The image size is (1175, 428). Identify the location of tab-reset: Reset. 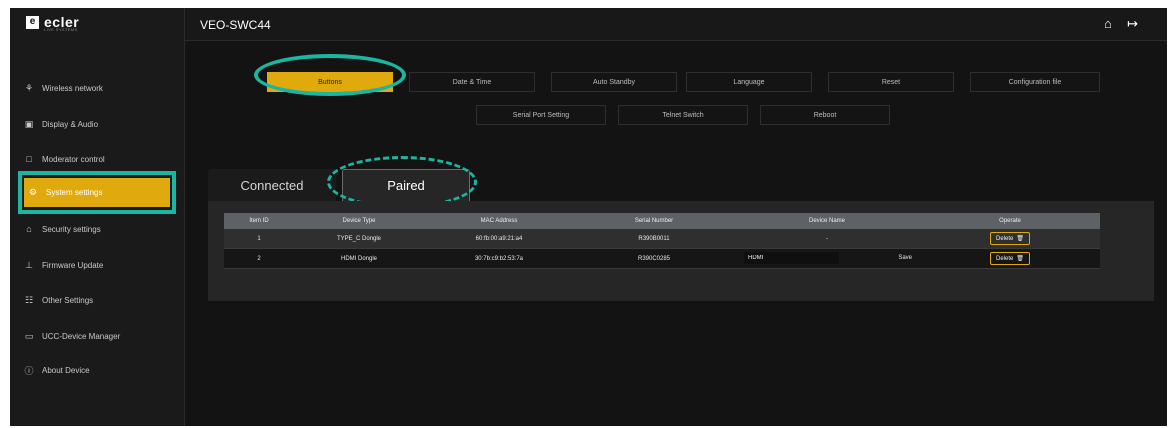
(891, 82).